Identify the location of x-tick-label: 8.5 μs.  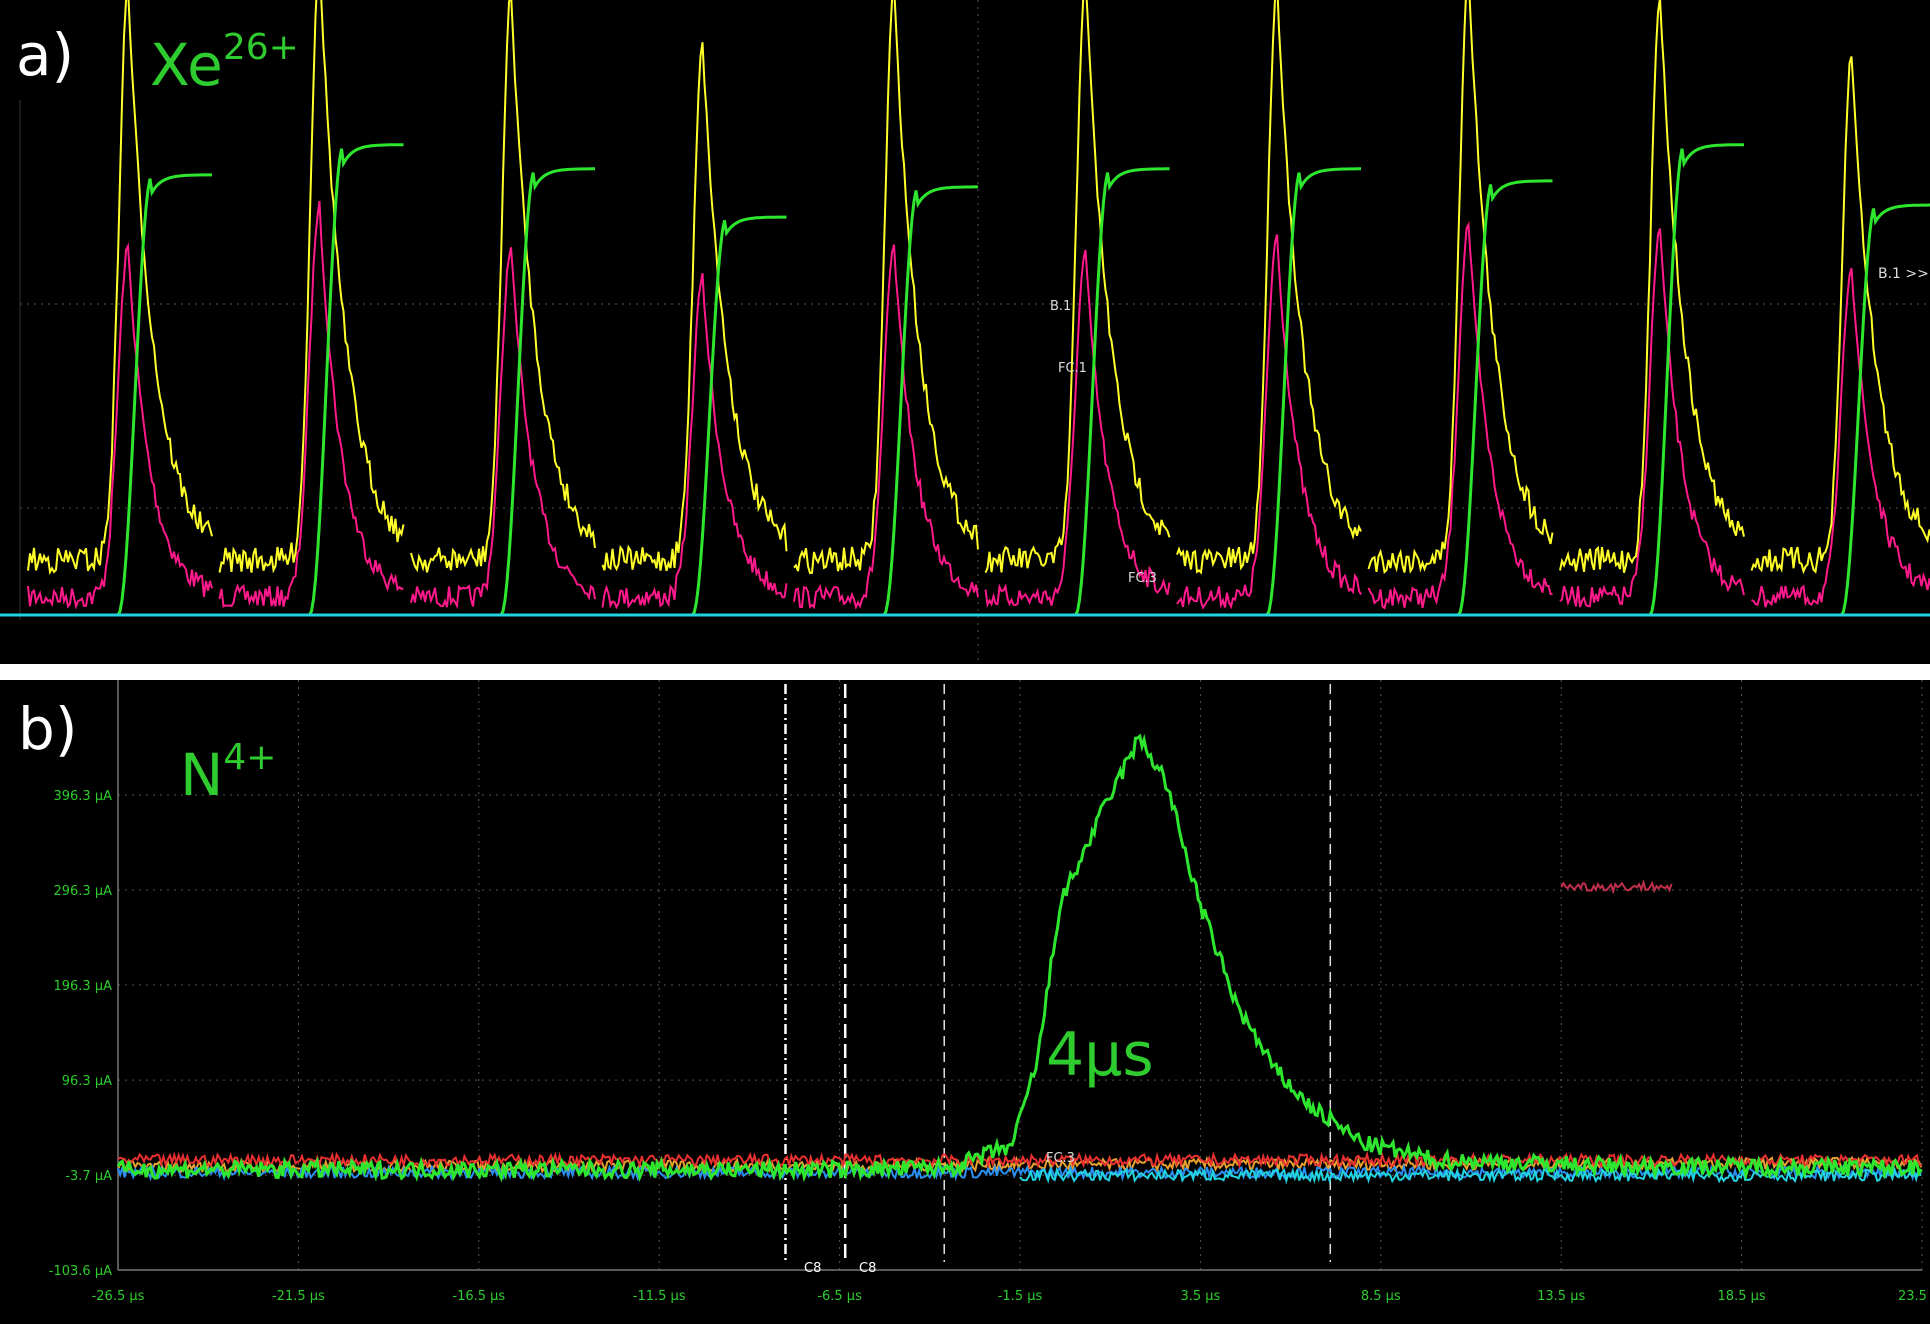
(1381, 1296).